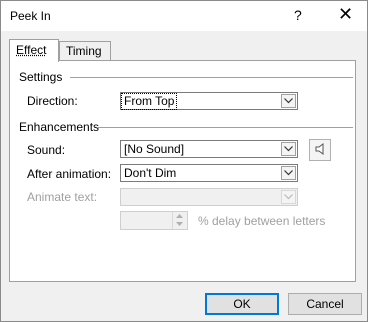 Image resolution: width=368 pixels, height=322 pixels. I want to click on direction-select: From Top, so click(209, 101).